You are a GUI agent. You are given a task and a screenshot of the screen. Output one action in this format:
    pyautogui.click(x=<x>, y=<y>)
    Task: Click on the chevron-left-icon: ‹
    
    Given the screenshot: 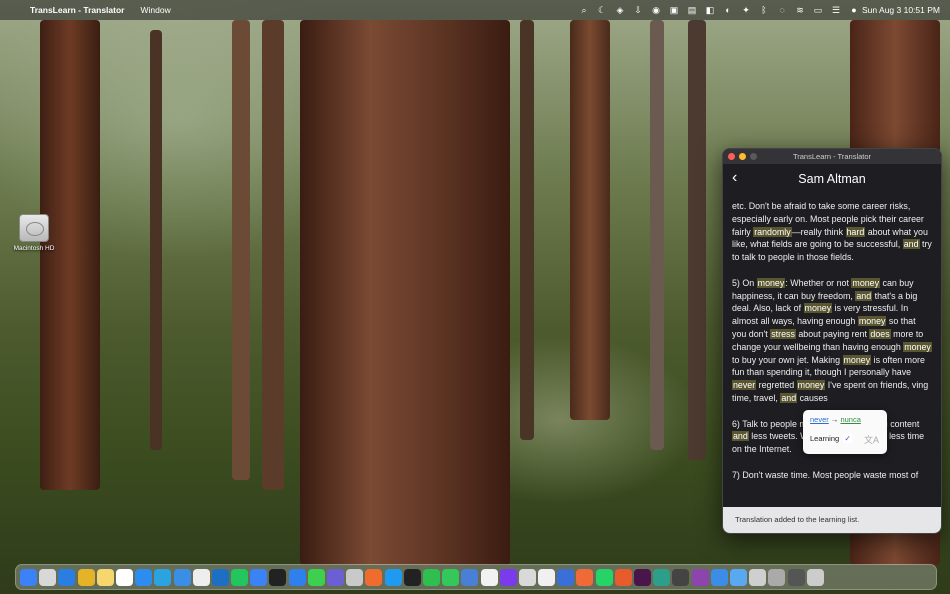 What is the action you would take?
    pyautogui.click(x=734, y=178)
    